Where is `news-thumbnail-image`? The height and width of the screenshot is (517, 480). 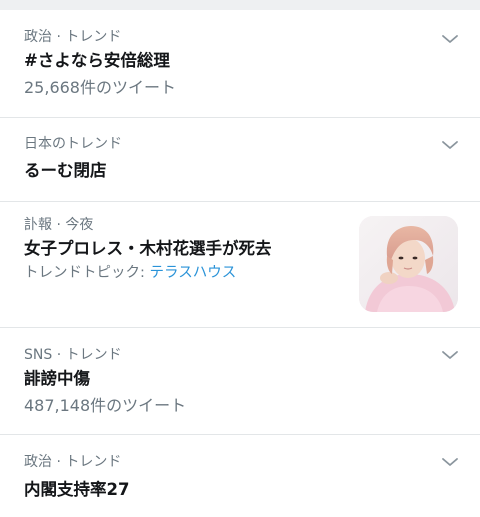 news-thumbnail-image is located at coordinates (408, 264).